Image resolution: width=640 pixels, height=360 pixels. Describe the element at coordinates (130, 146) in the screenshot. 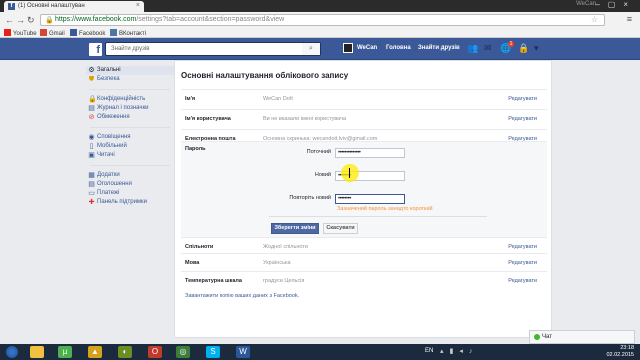

I see `sidebar-item-mobile: ▯ Мобільний` at that location.